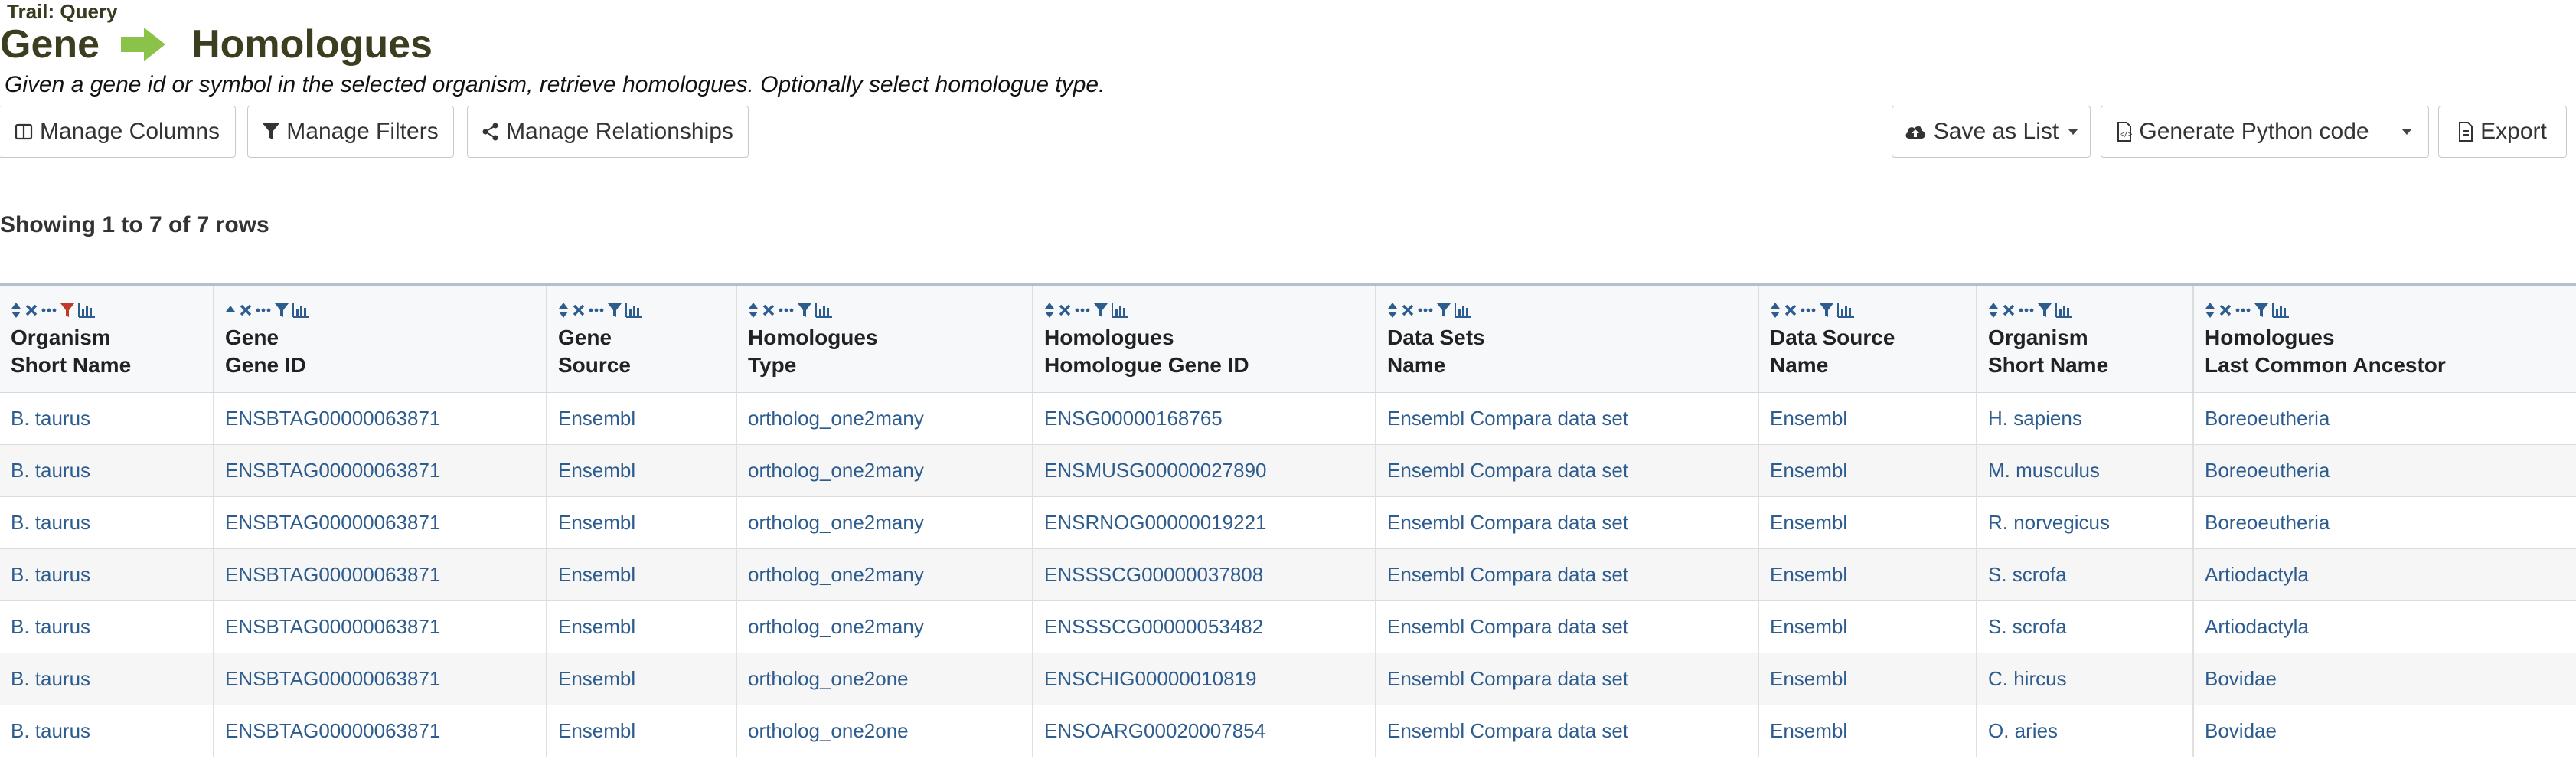 The height and width of the screenshot is (759, 2576). What do you see at coordinates (608, 132) in the screenshot?
I see `manage-relationships-button: Manage Relationships` at bounding box center [608, 132].